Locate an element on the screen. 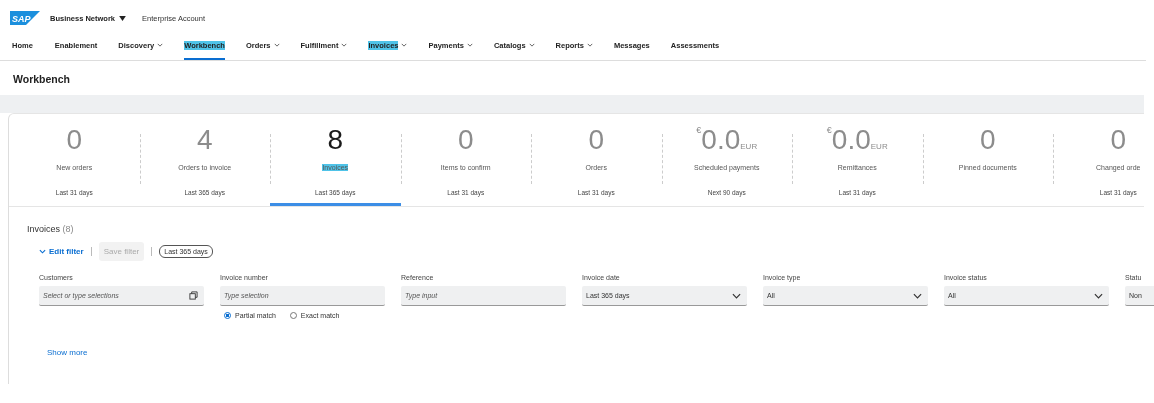 The image size is (1154, 403). page-title: Workbench is located at coordinates (41, 79).